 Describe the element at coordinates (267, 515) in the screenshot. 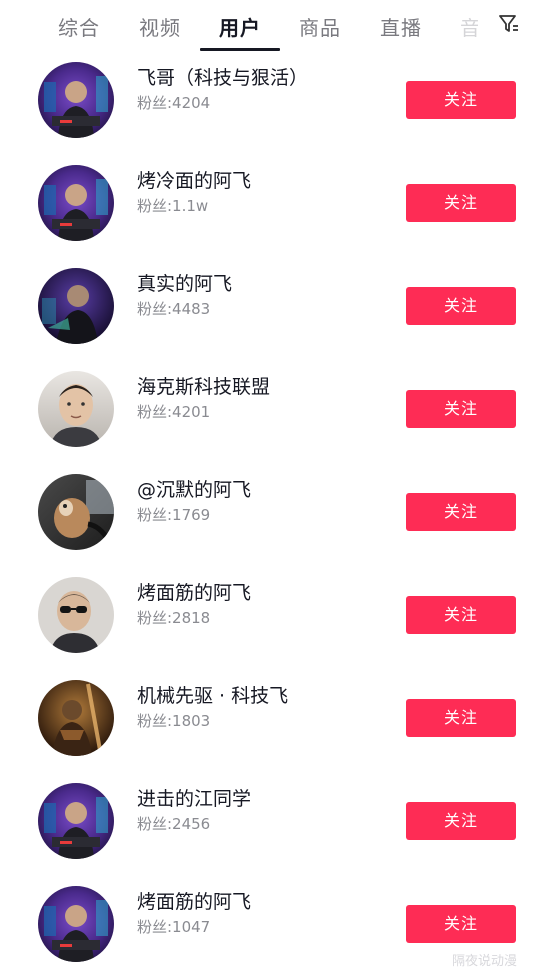

I see `user-row: @沉默的阿飞 粉丝:1769 关注` at that location.